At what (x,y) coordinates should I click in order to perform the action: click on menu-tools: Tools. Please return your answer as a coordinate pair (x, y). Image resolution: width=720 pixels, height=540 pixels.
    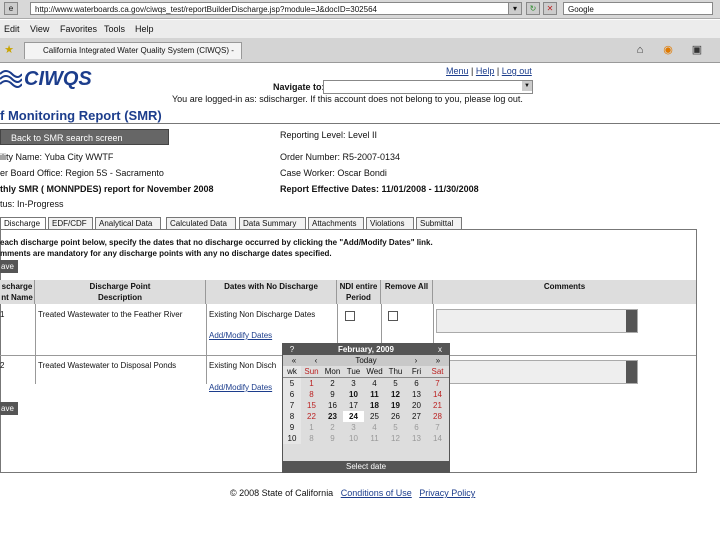
    Looking at the image, I should click on (114, 29).